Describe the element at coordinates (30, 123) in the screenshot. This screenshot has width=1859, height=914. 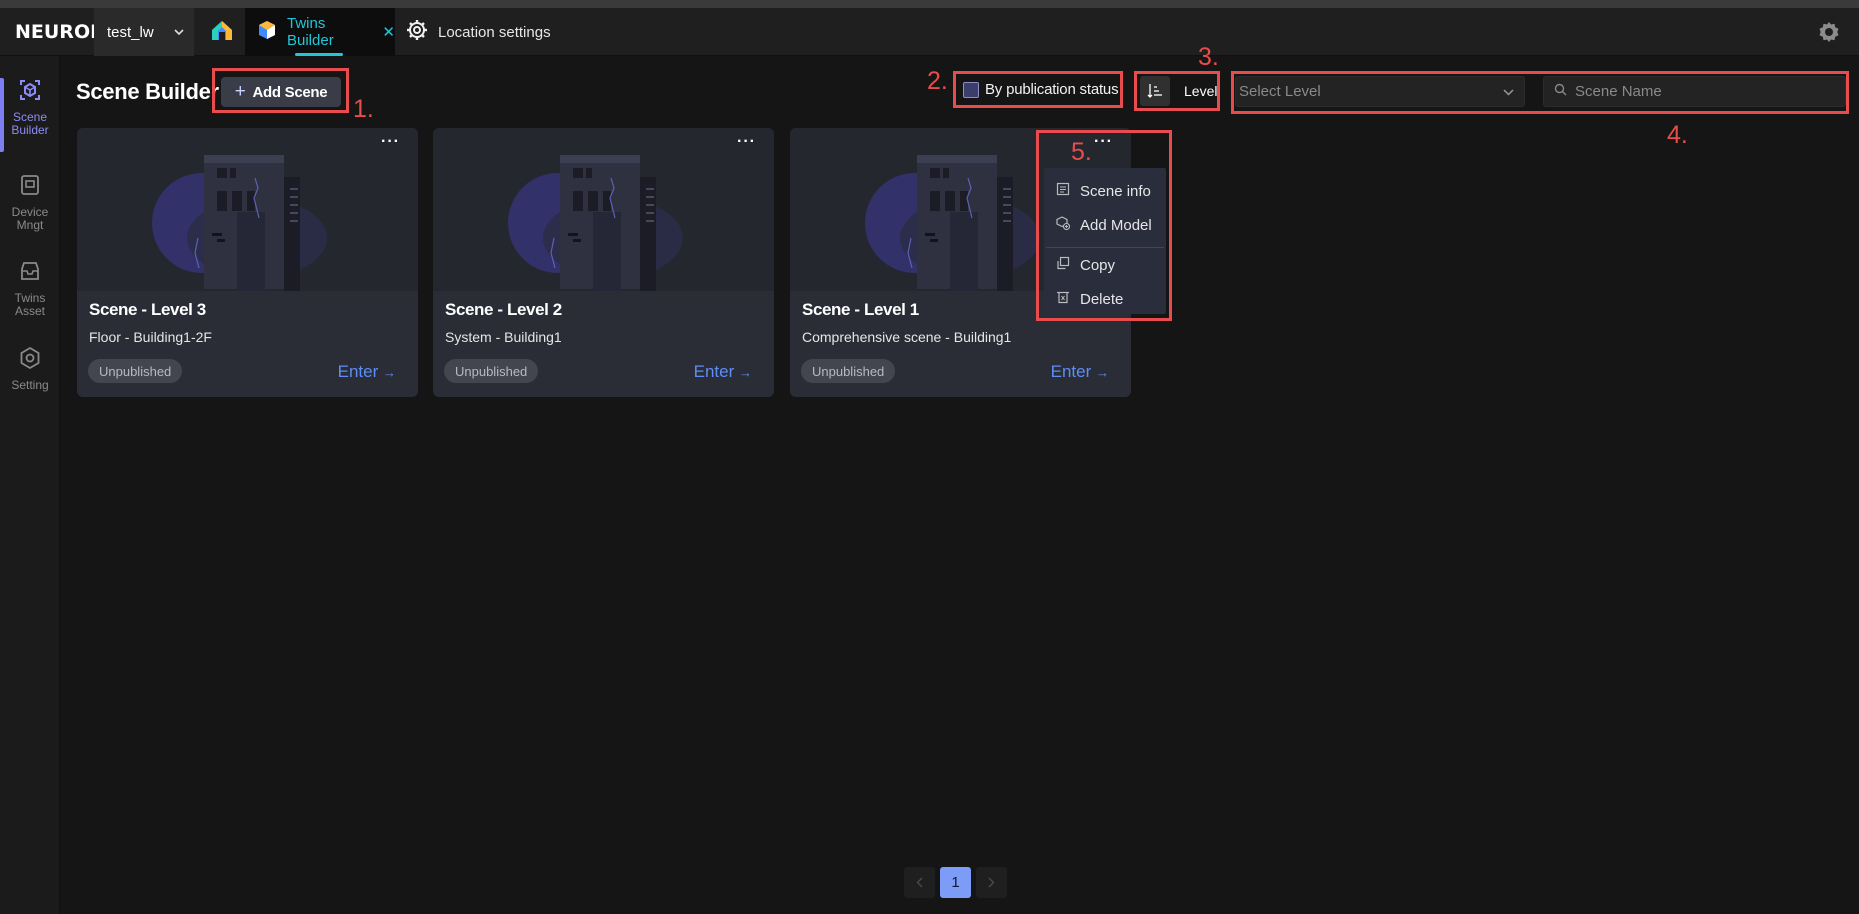
I see `sidebar-item-label: Scene Builder` at that location.